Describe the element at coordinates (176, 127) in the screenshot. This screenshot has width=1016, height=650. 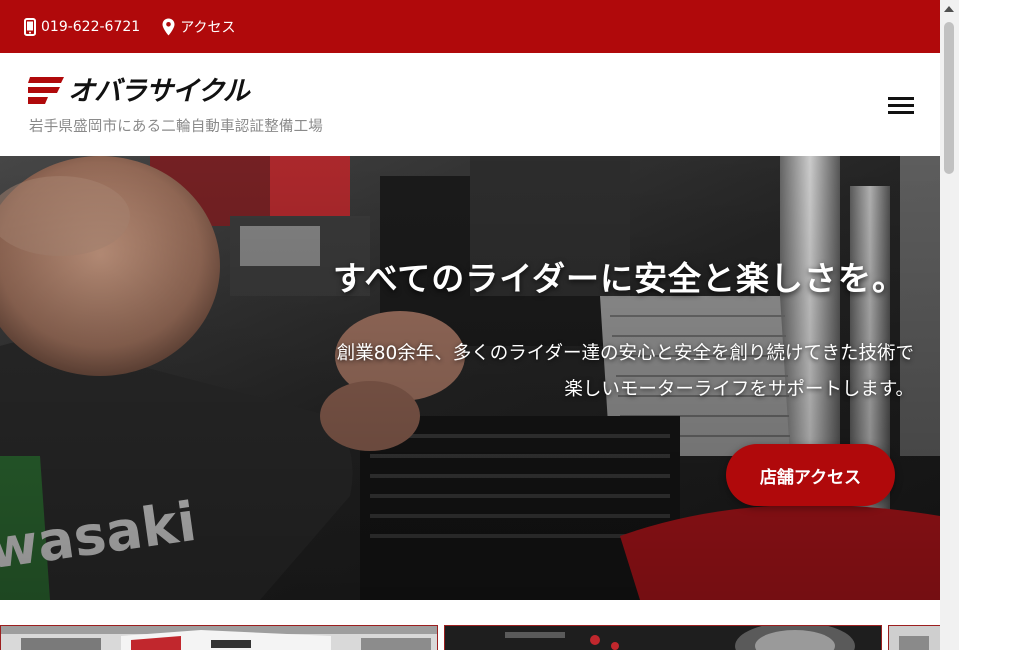
I see `site-tagline: 岩手県盛岡市にある二輪自動車認証整備工場` at that location.